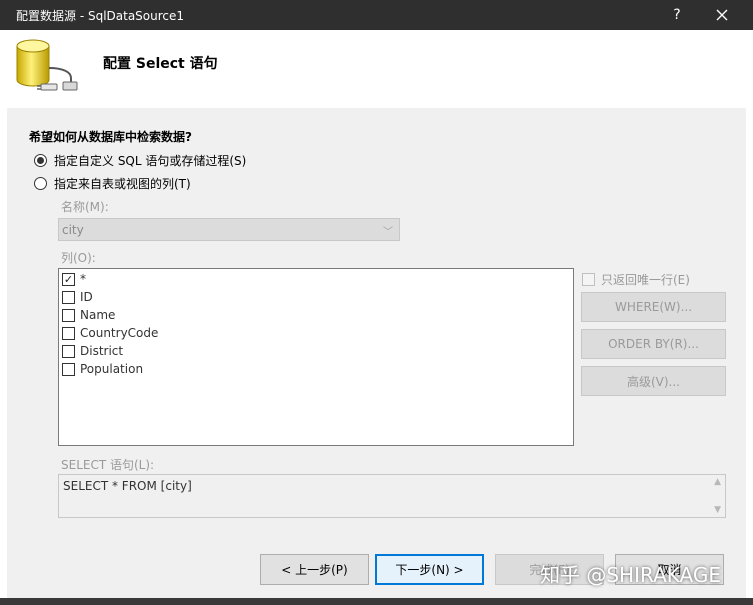 The height and width of the screenshot is (605, 753). What do you see at coordinates (429, 569) in the screenshot?
I see `next-button: 下一步(N) >` at bounding box center [429, 569].